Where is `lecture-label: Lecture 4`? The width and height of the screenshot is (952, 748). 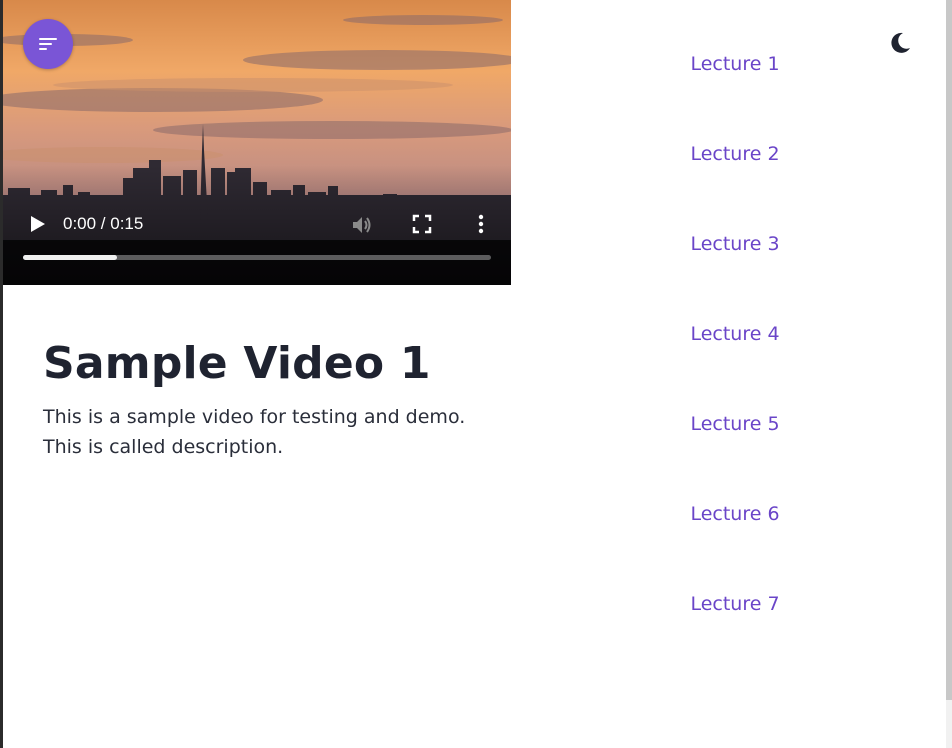 lecture-label: Lecture 4 is located at coordinates (735, 334).